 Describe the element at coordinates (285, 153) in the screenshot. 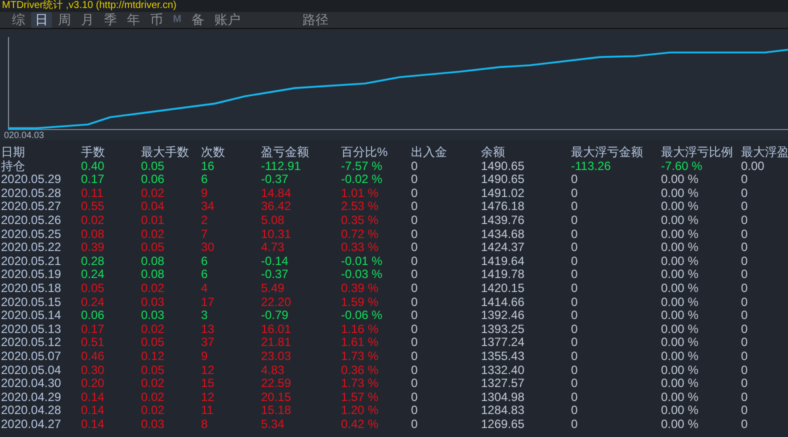

I see `column-header: 盈亏金额` at that location.